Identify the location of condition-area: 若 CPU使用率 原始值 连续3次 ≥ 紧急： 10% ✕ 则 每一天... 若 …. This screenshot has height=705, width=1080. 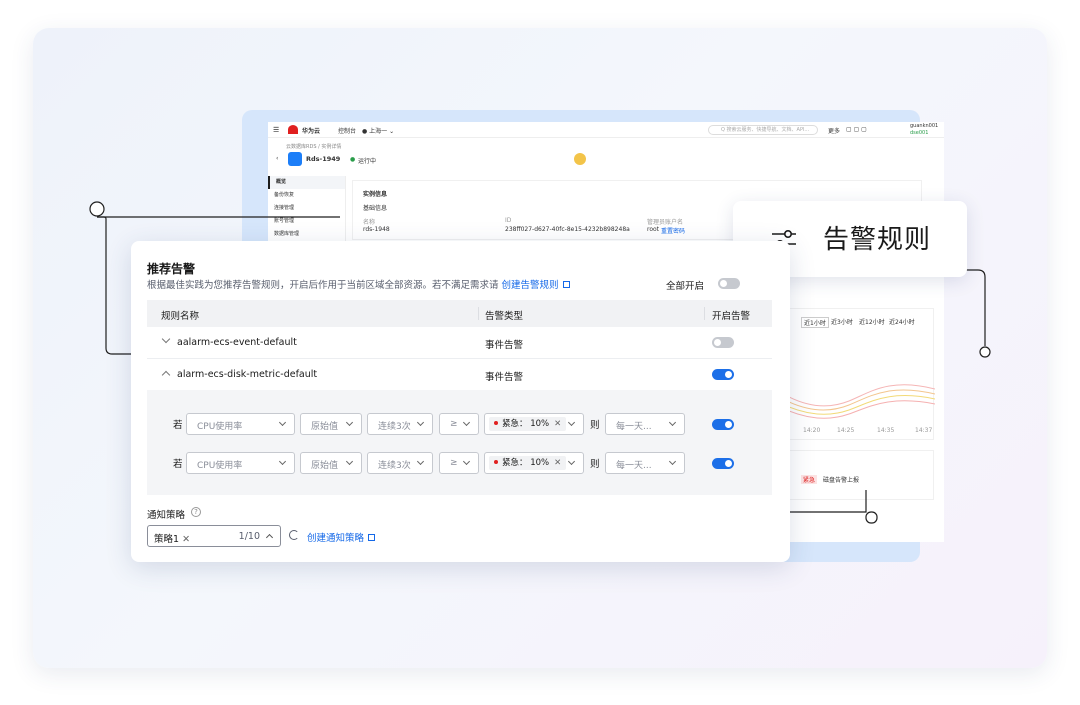
(459, 442).